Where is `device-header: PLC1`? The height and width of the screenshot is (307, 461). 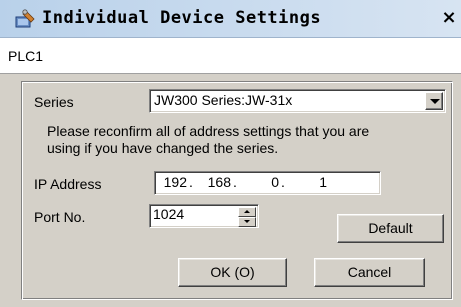 device-header: PLC1 is located at coordinates (230, 56).